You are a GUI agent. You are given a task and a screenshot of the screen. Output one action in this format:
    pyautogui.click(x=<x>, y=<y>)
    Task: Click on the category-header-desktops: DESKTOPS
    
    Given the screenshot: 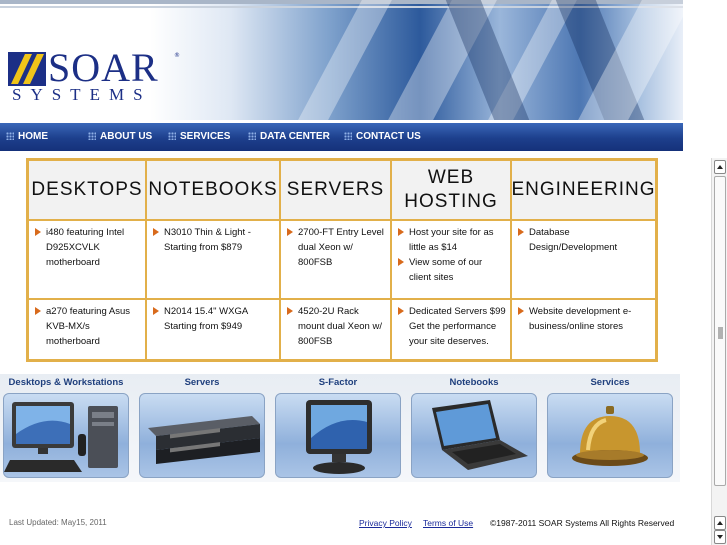 What is the action you would take?
    pyautogui.click(x=87, y=190)
    